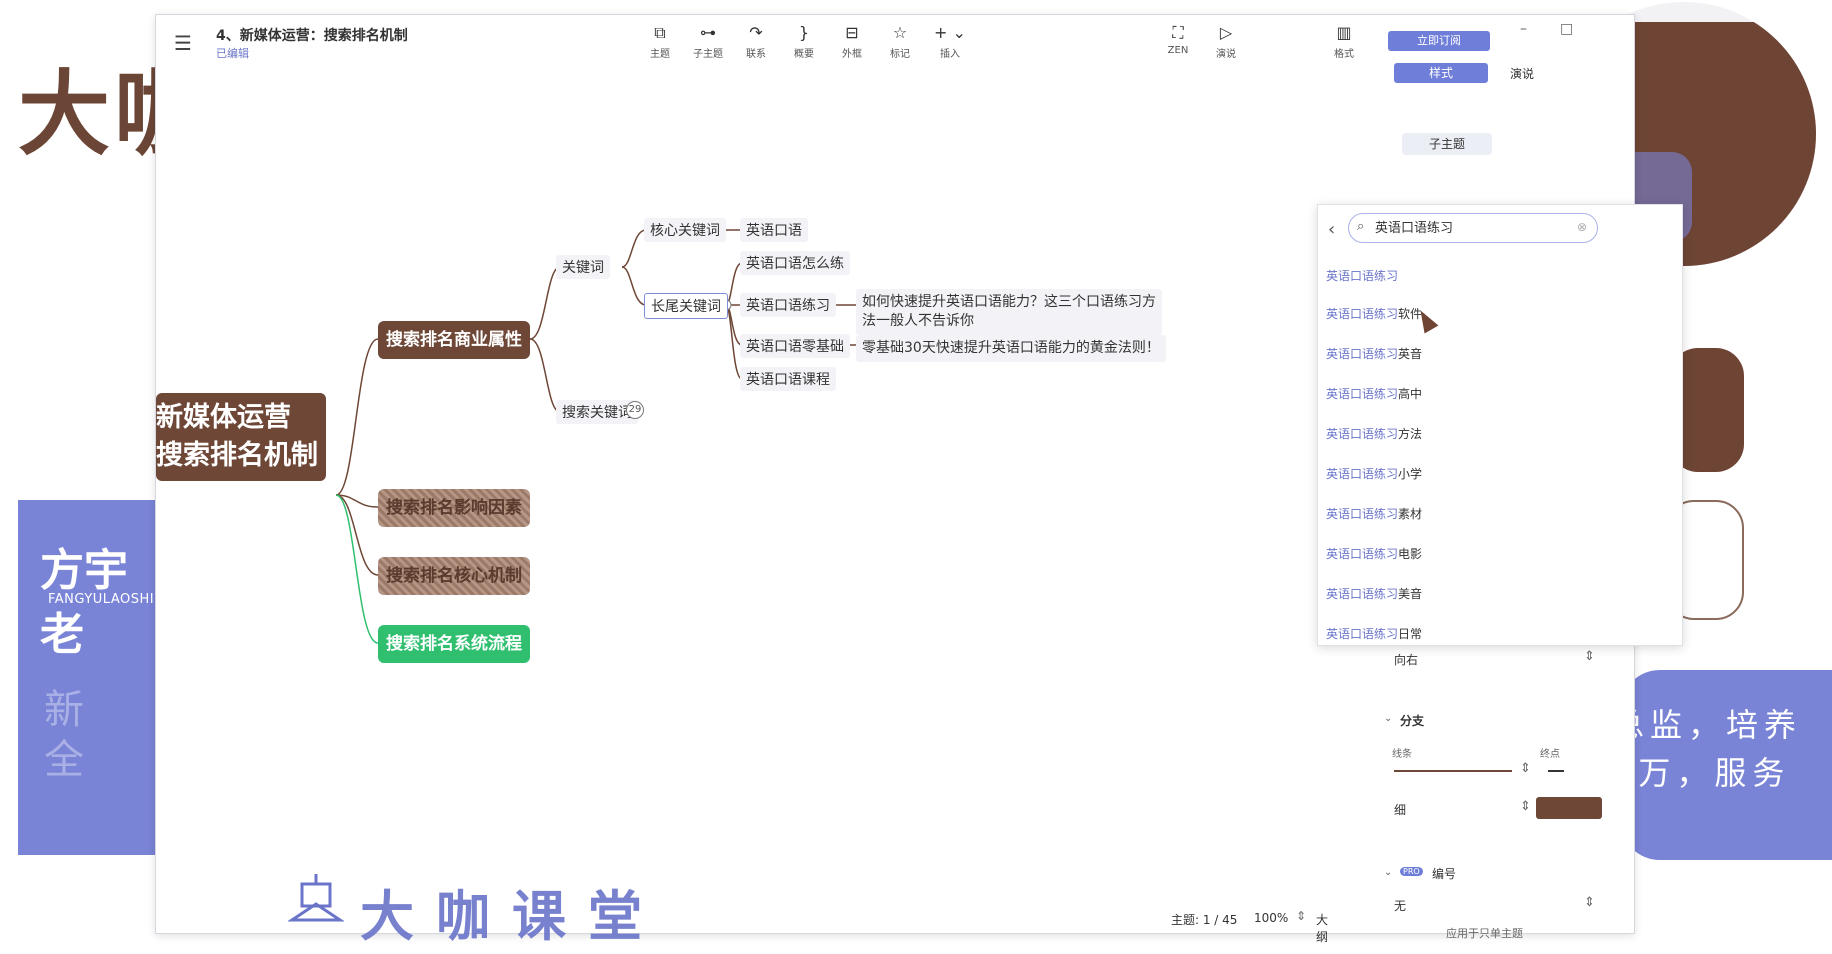 The image size is (1832, 954). Describe the element at coordinates (795, 263) in the screenshot. I see `topic-longtail-item: 英语口语怎么练` at that location.